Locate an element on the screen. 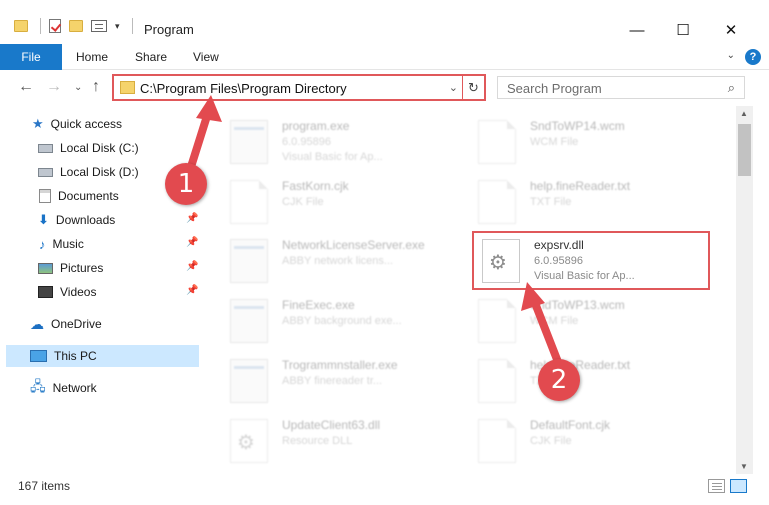 This screenshot has height=505, width=769. callout-step-one: 1 is located at coordinates (186, 184).